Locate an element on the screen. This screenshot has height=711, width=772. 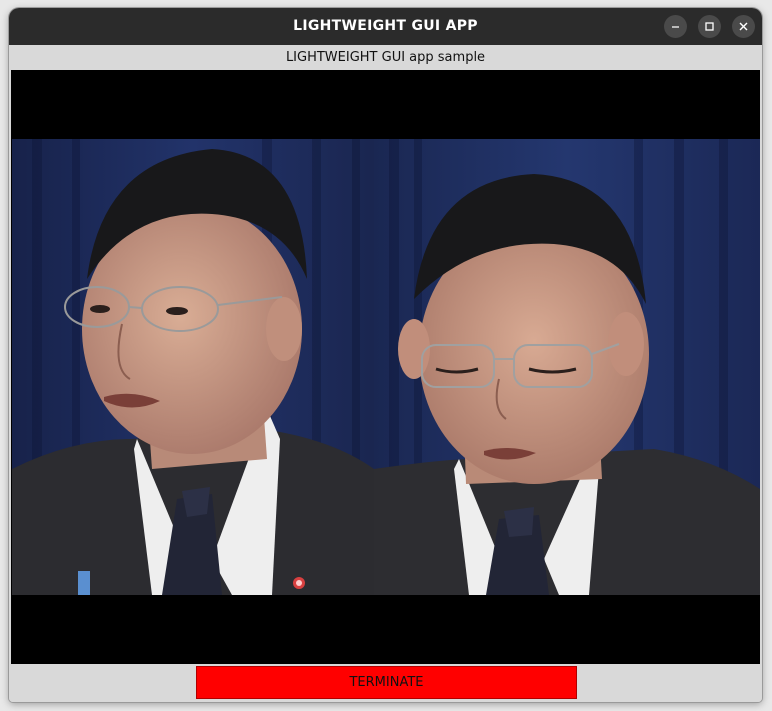
minimize-button is located at coordinates (675, 26).